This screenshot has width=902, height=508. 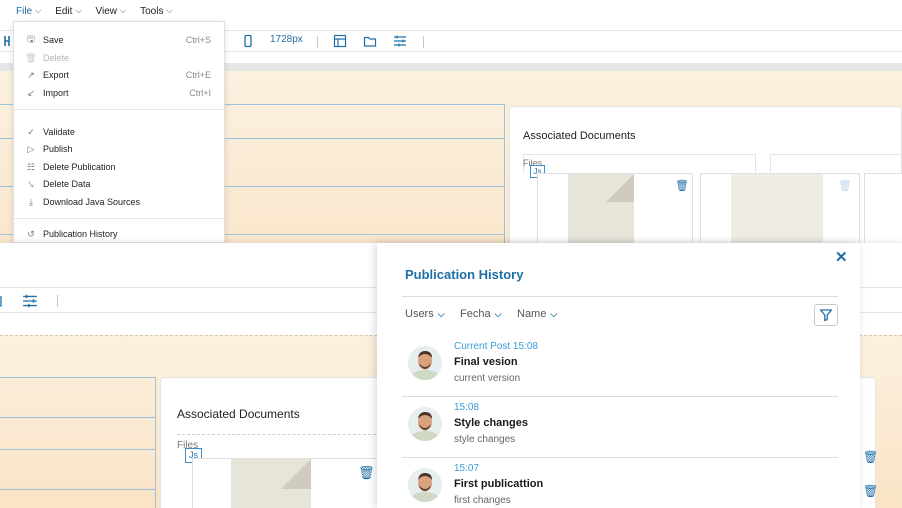 What do you see at coordinates (56, 58) in the screenshot?
I see `menu-item-label: Delete` at bounding box center [56, 58].